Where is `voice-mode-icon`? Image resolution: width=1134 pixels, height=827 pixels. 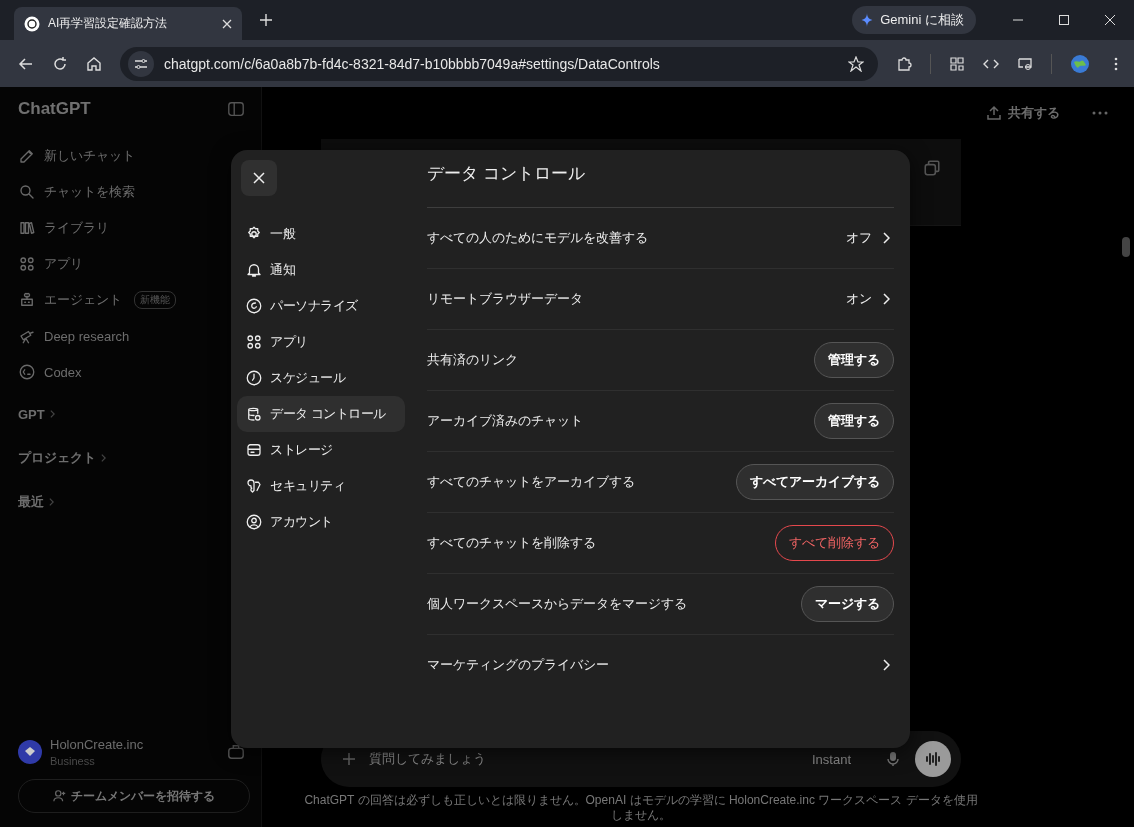
voice-mode-icon is located at coordinates (933, 759).